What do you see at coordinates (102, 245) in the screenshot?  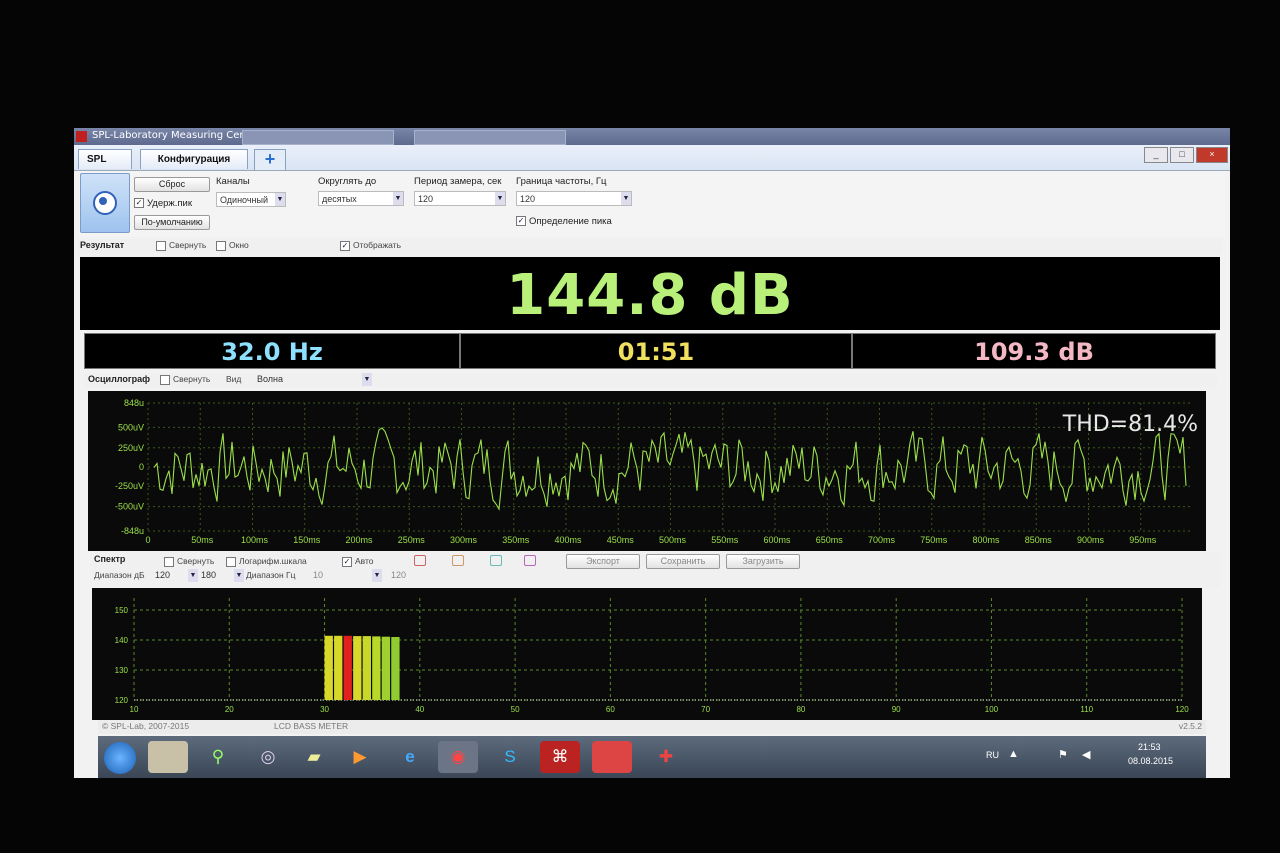 I see `result-title: Результат` at bounding box center [102, 245].